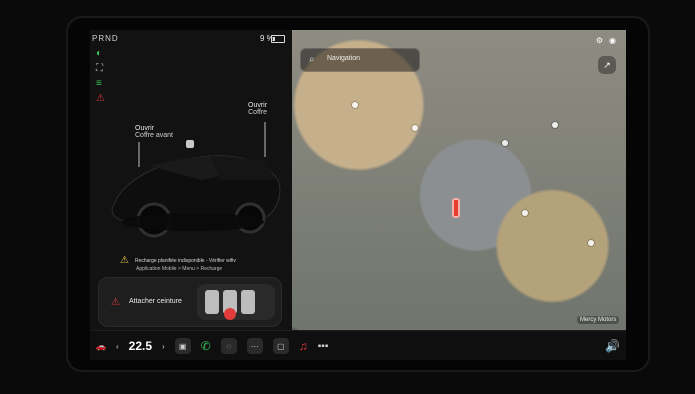  What do you see at coordinates (612, 346) in the screenshot?
I see `volume-icon: 🔊` at bounding box center [612, 346].